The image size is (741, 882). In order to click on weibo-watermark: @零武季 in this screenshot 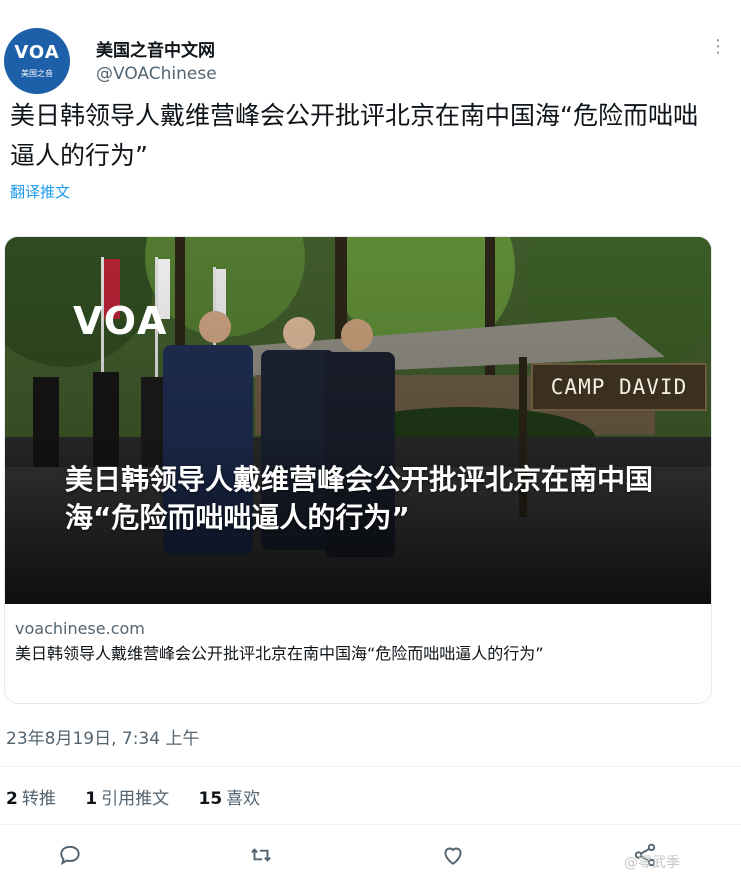, I will do `click(652, 863)`.